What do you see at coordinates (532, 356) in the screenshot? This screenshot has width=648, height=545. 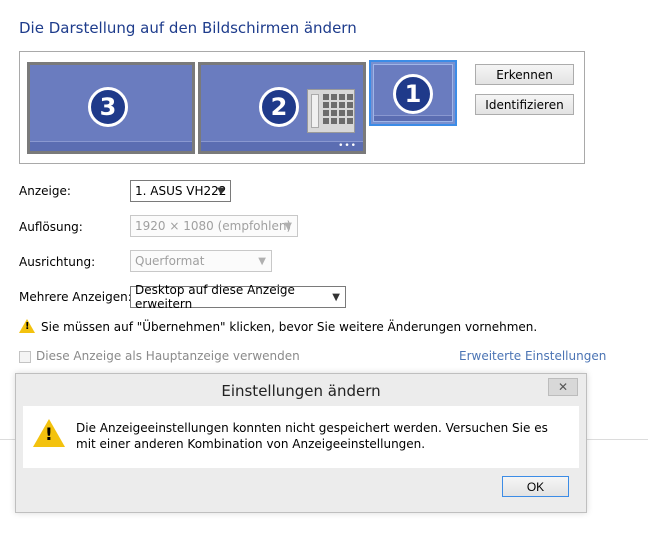 I see `advanced-settings-link: Erweiterte Einstellungen` at bounding box center [532, 356].